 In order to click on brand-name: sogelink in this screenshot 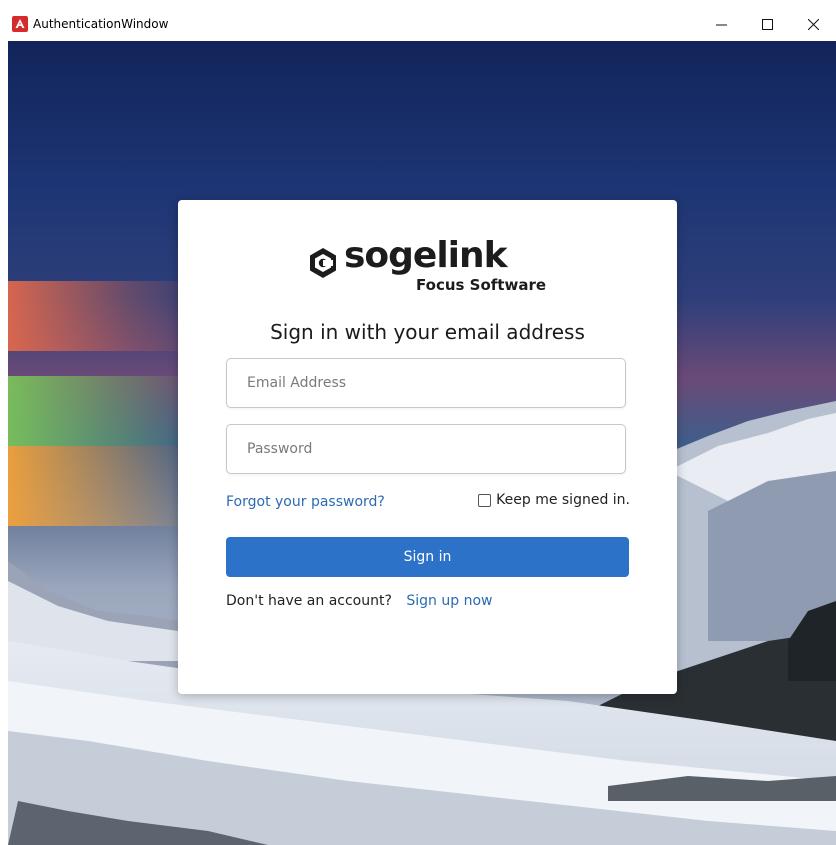, I will do `click(426, 255)`.